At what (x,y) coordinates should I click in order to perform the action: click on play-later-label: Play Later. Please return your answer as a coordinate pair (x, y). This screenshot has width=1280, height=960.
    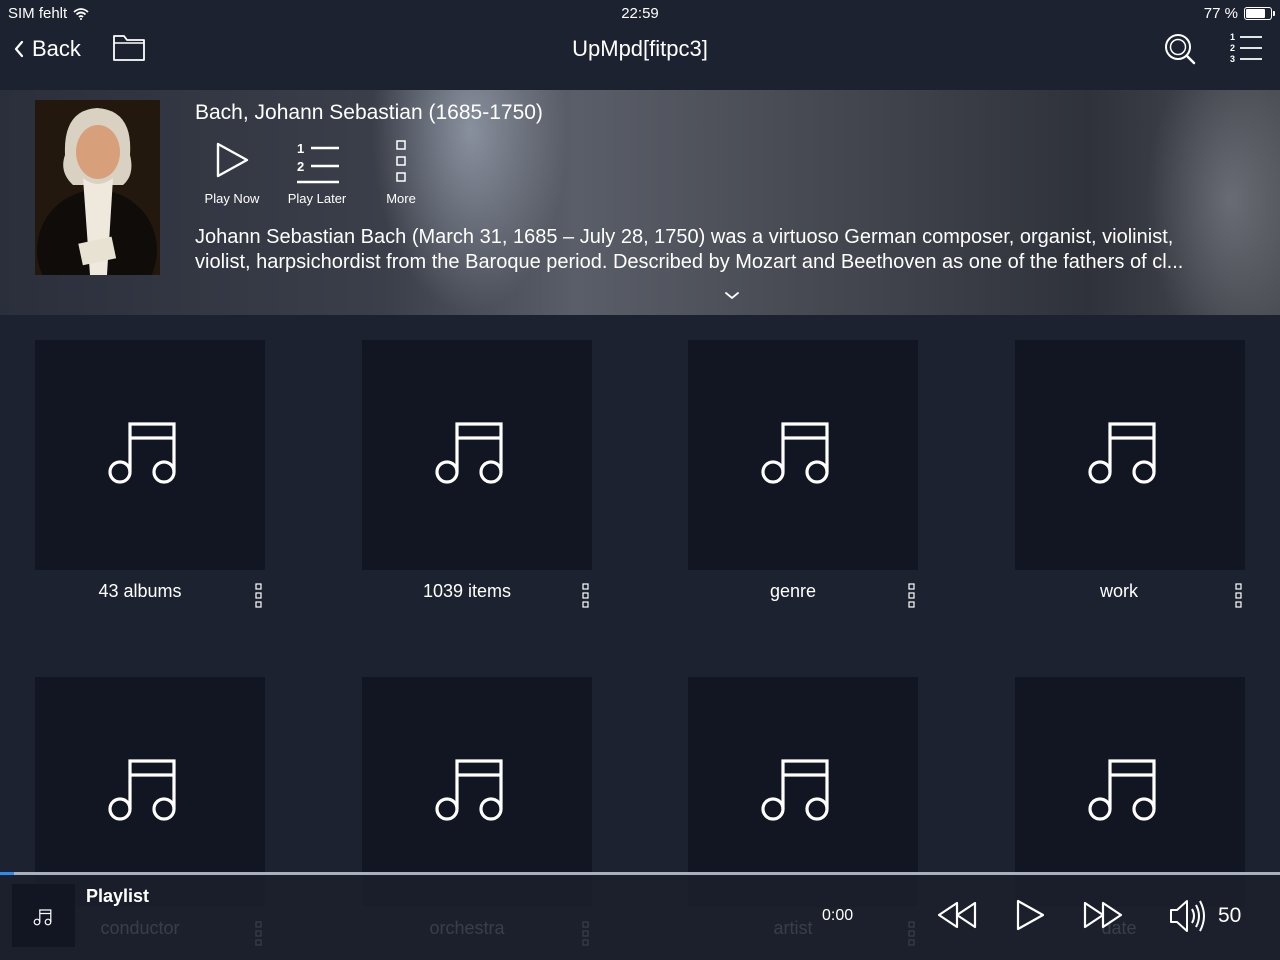
    Looking at the image, I should click on (317, 198).